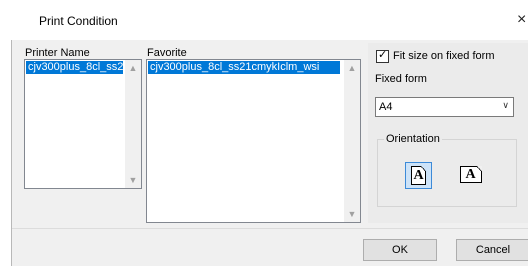 Image resolution: width=528 pixels, height=266 pixels. I want to click on landscape-orientation-button: A, so click(470, 174).